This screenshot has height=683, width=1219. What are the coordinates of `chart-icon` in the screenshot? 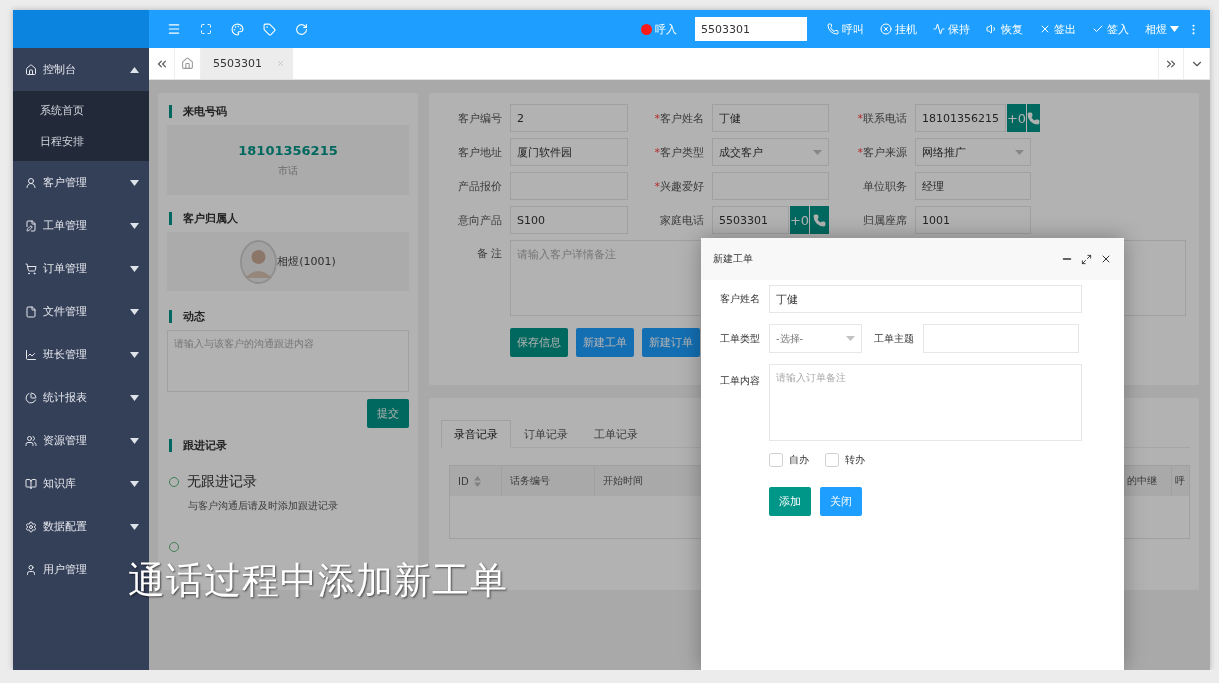 It's located at (31, 354).